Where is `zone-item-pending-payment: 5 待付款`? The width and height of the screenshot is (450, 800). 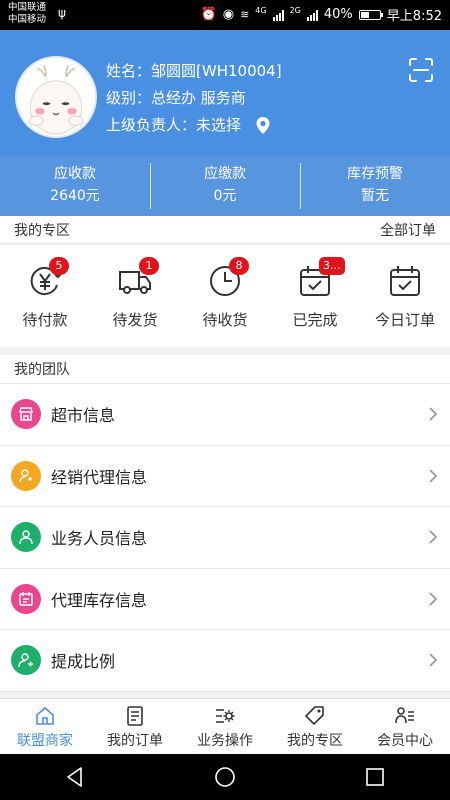
zone-item-pending-payment: 5 待付款 is located at coordinates (45, 296).